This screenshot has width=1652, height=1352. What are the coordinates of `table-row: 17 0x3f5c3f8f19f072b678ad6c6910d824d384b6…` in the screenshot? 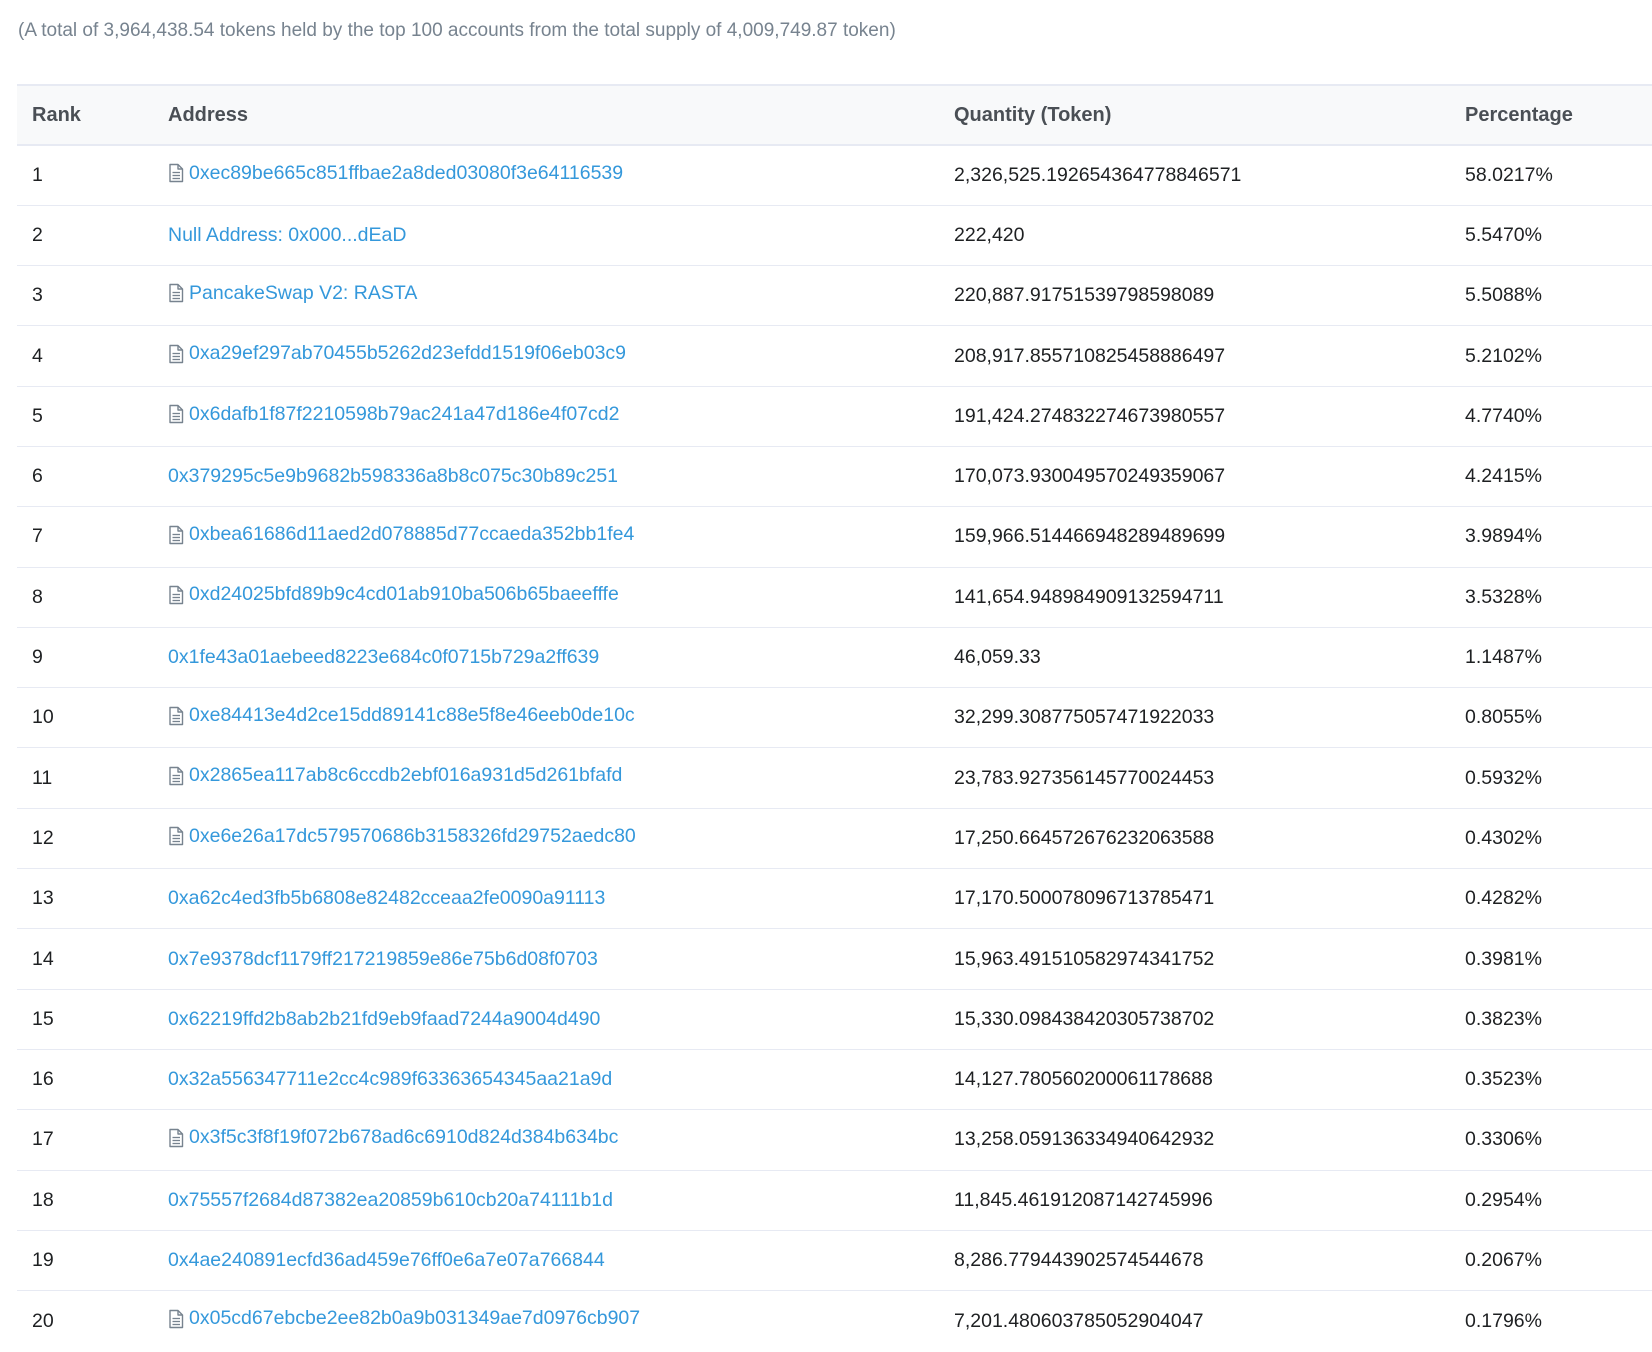 It's located at (834, 1140).